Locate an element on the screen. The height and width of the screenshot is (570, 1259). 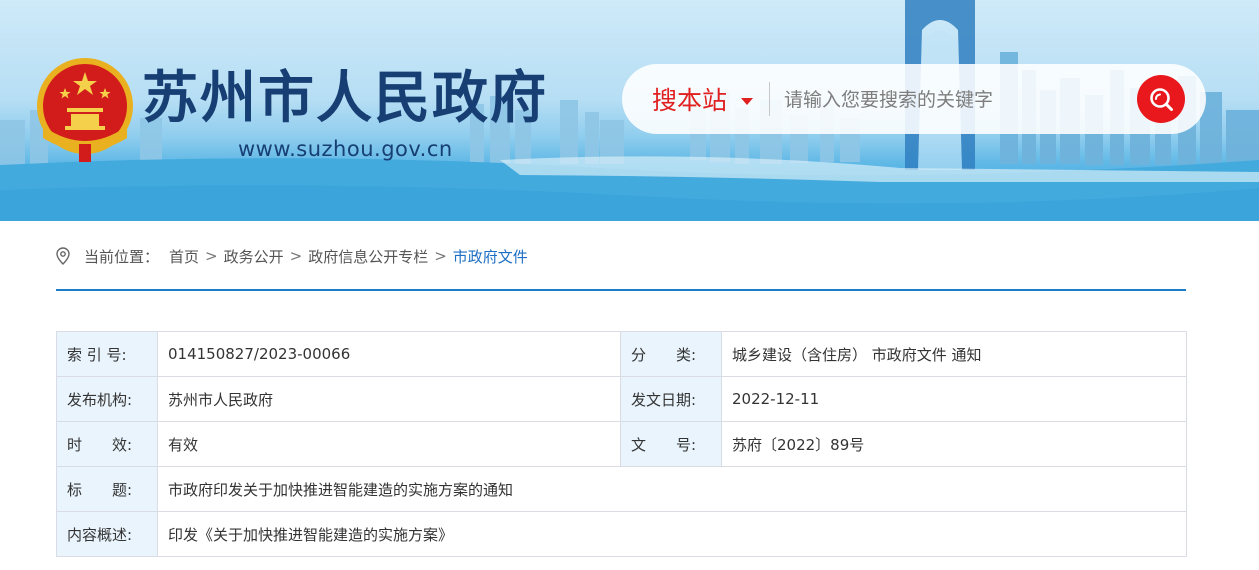
site-title: 苏州市人民政府 is located at coordinates (345, 98).